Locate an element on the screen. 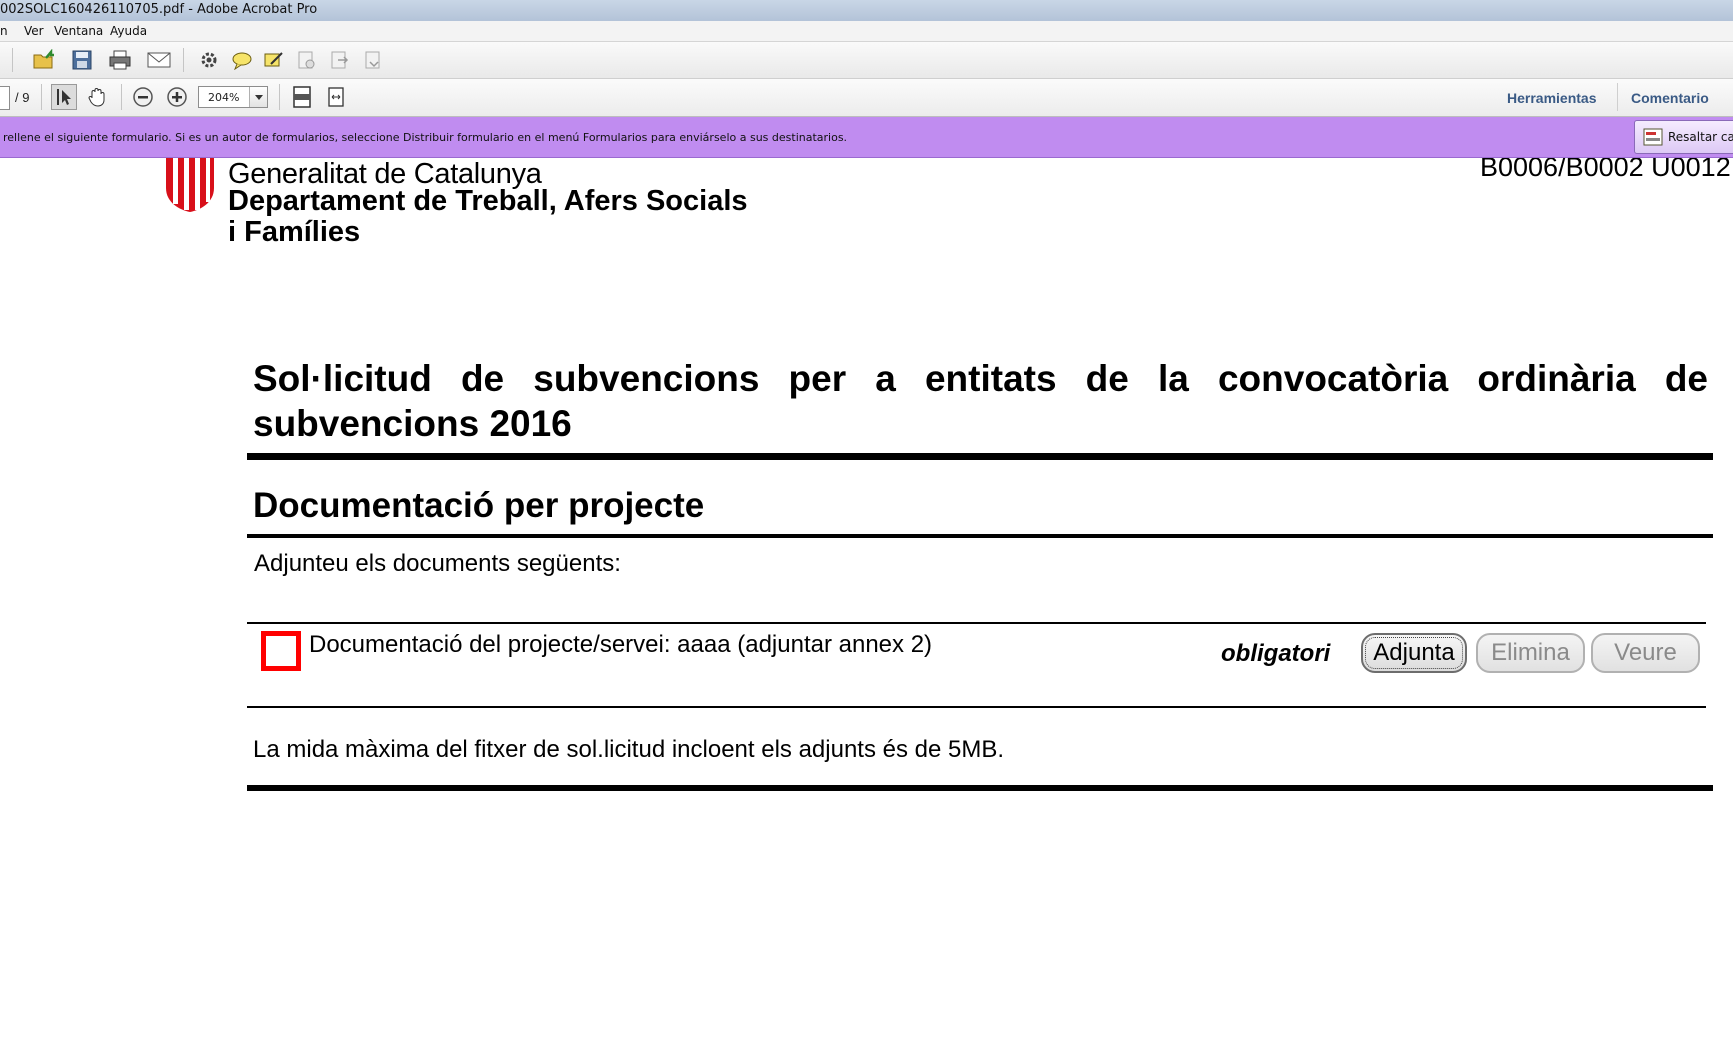 The height and width of the screenshot is (1040, 1733). pane-divider is located at coordinates (1617, 97).